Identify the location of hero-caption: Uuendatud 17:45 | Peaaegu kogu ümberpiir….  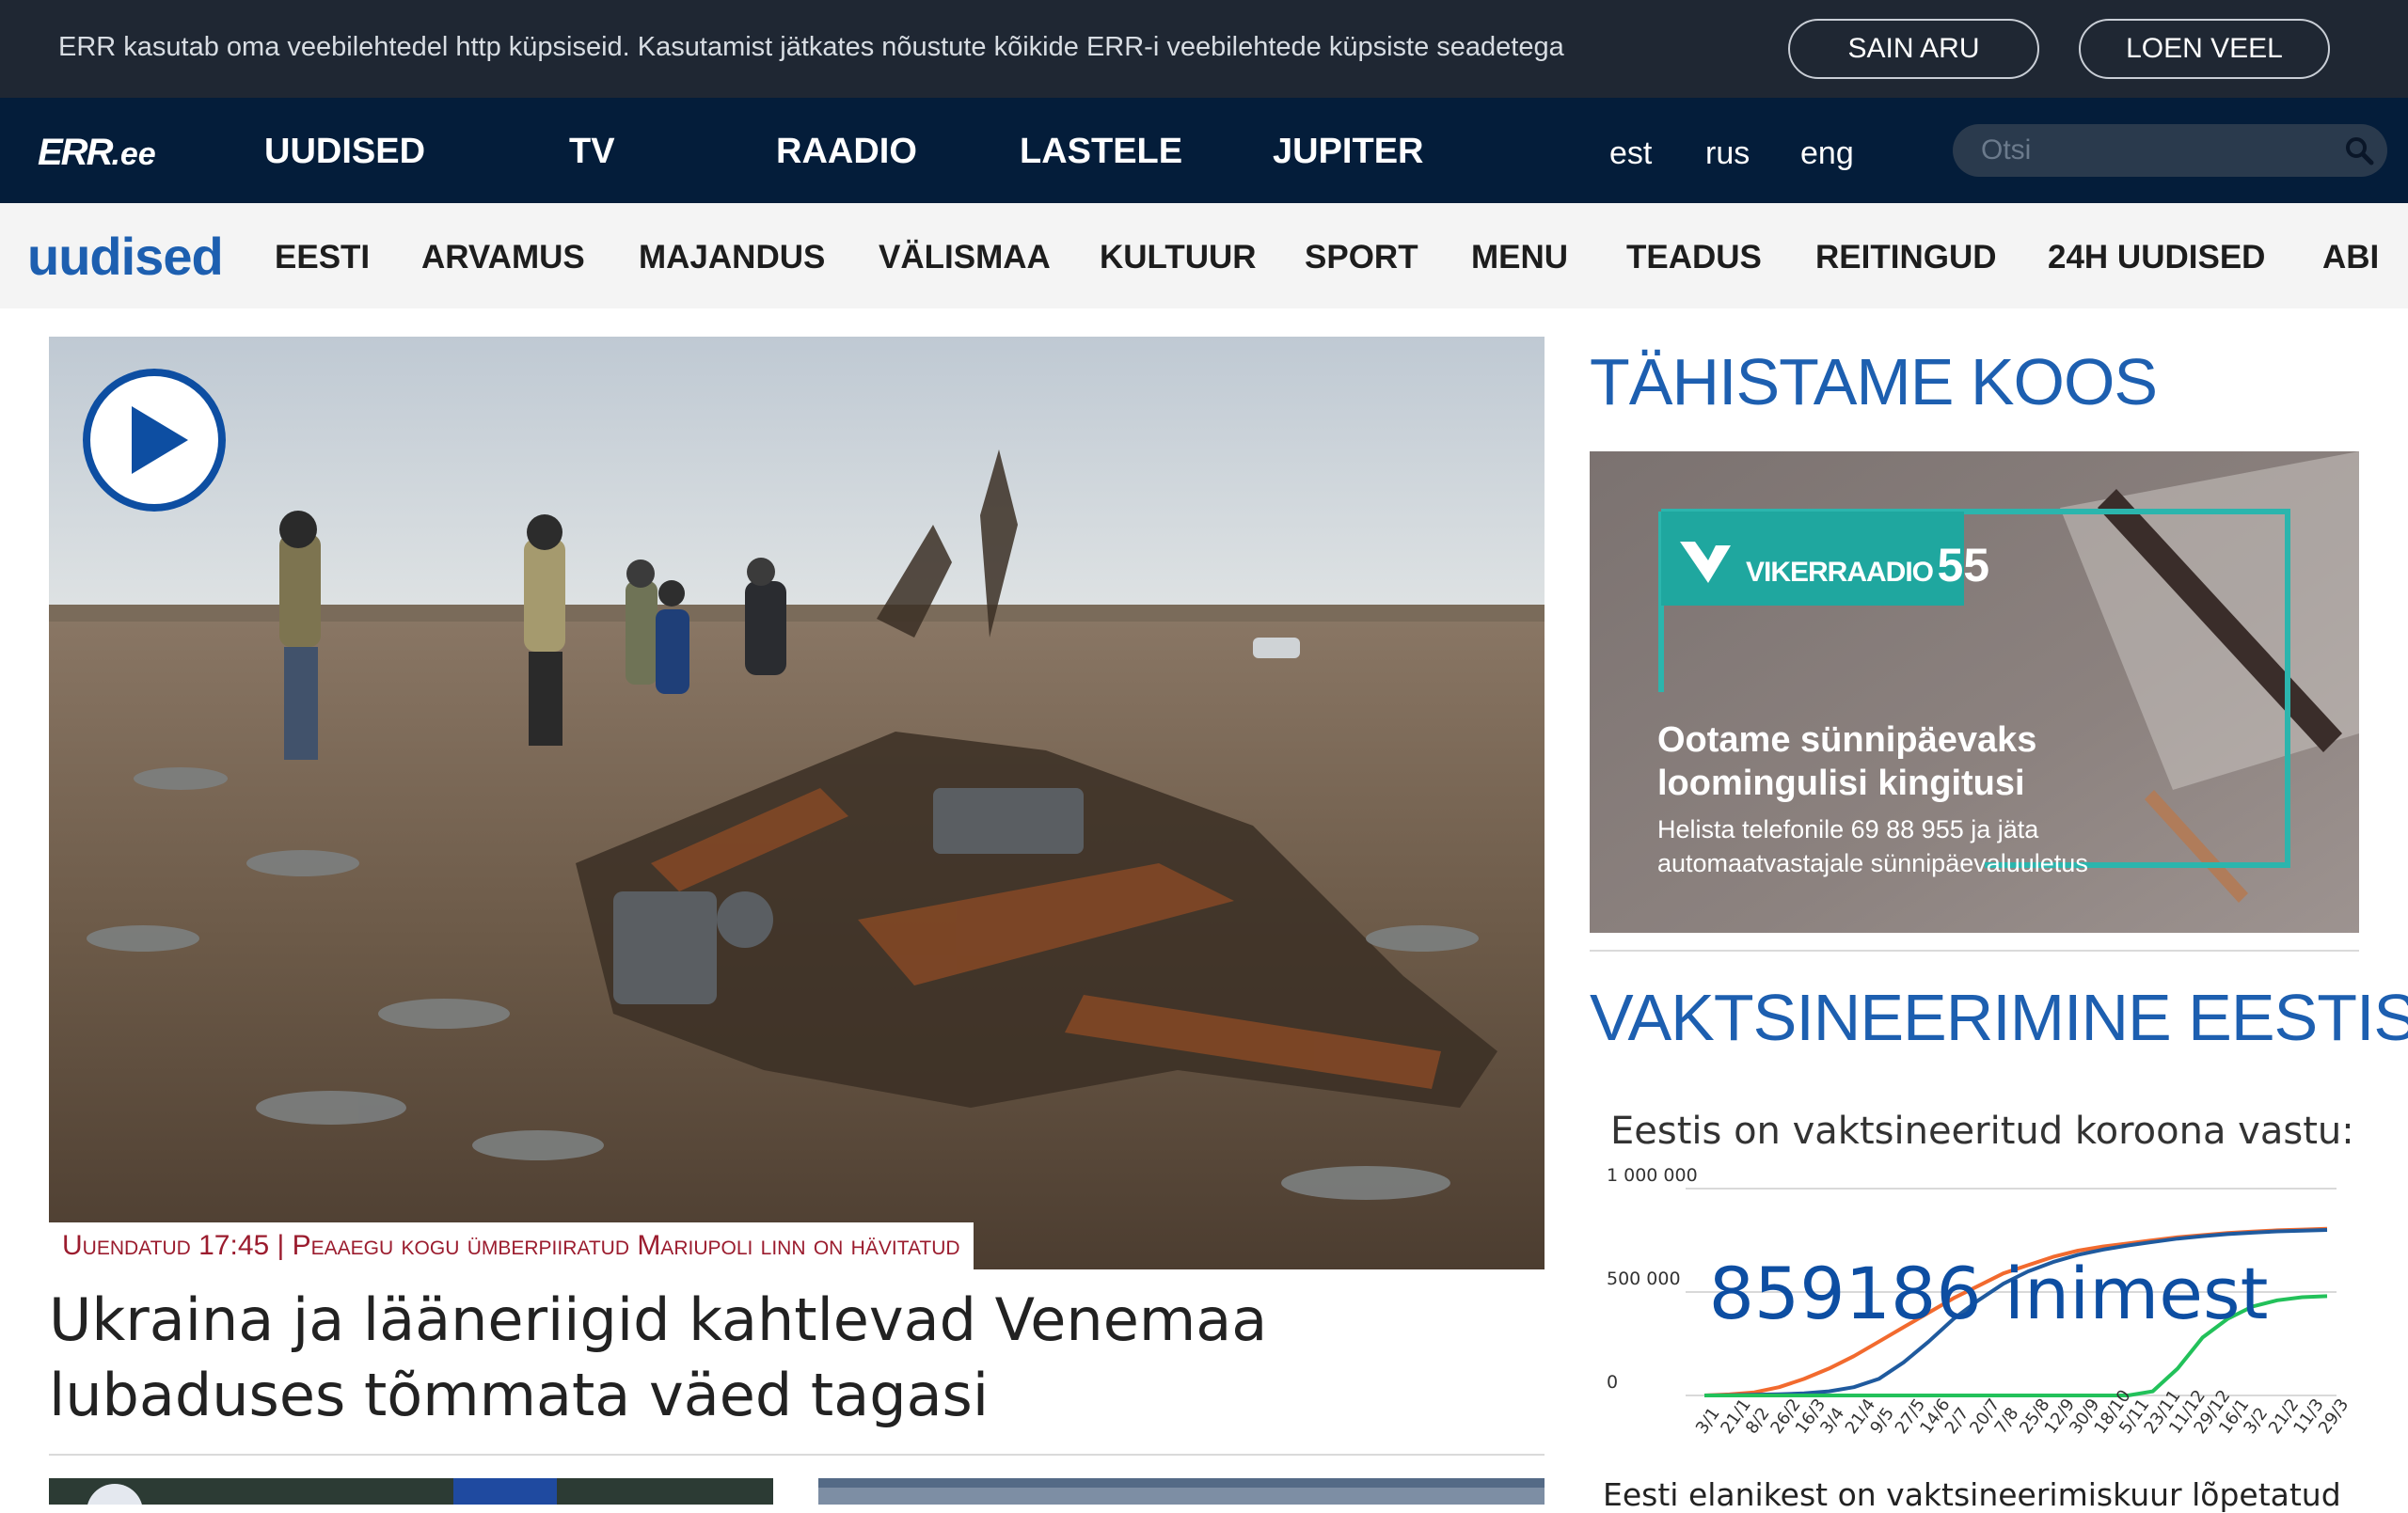
(512, 1245).